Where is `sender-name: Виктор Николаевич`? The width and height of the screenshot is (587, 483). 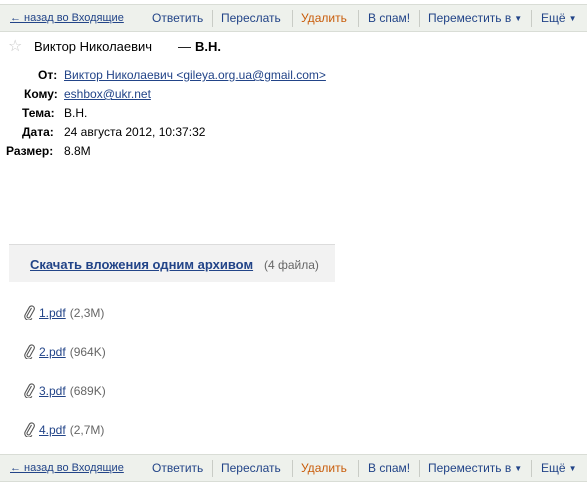 sender-name: Виктор Николаевич is located at coordinates (93, 46).